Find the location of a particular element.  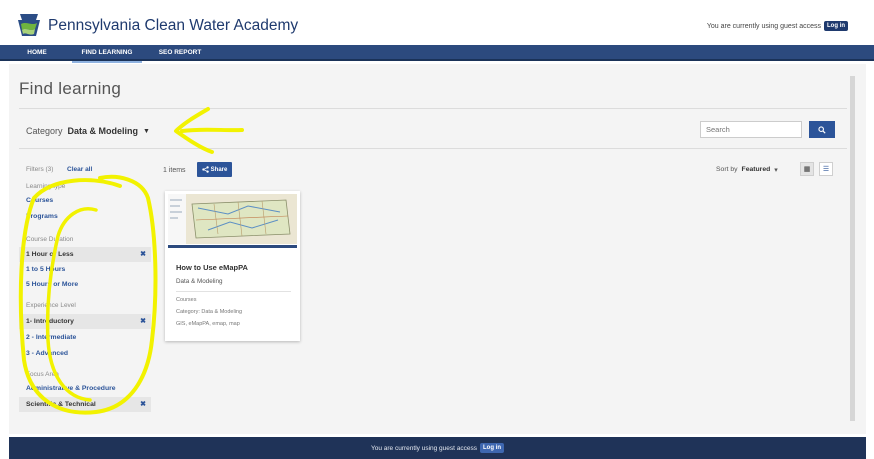

list-view-button: ☰ is located at coordinates (826, 169).